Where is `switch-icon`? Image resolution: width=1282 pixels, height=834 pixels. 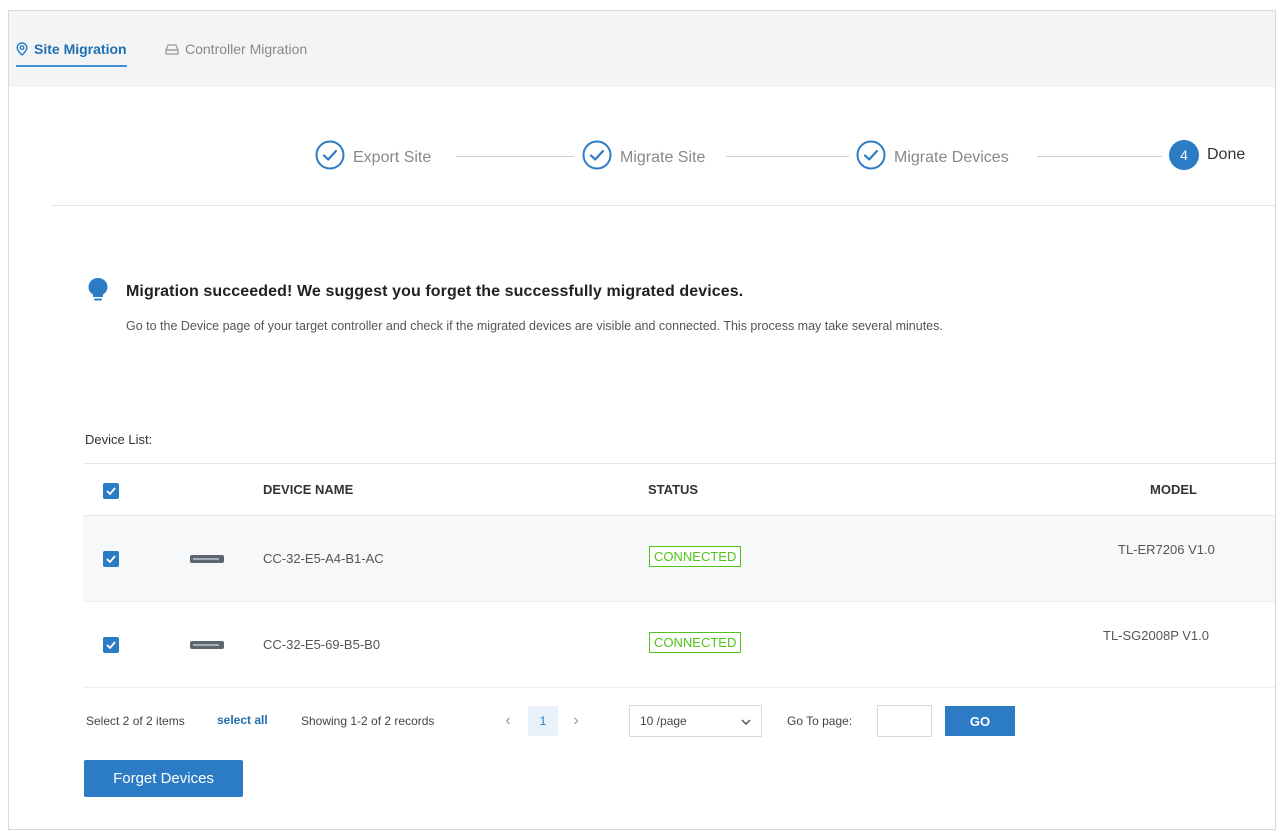 switch-icon is located at coordinates (207, 645).